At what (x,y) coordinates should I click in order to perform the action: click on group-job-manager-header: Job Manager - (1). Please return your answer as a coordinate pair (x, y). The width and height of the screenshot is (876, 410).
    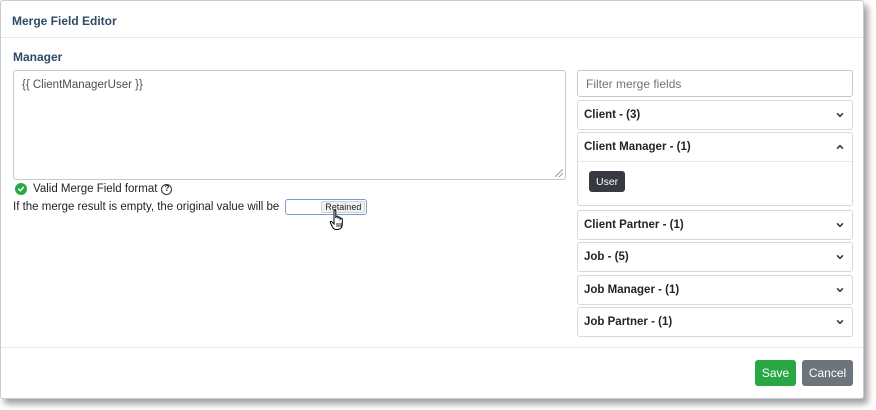
    Looking at the image, I should click on (715, 290).